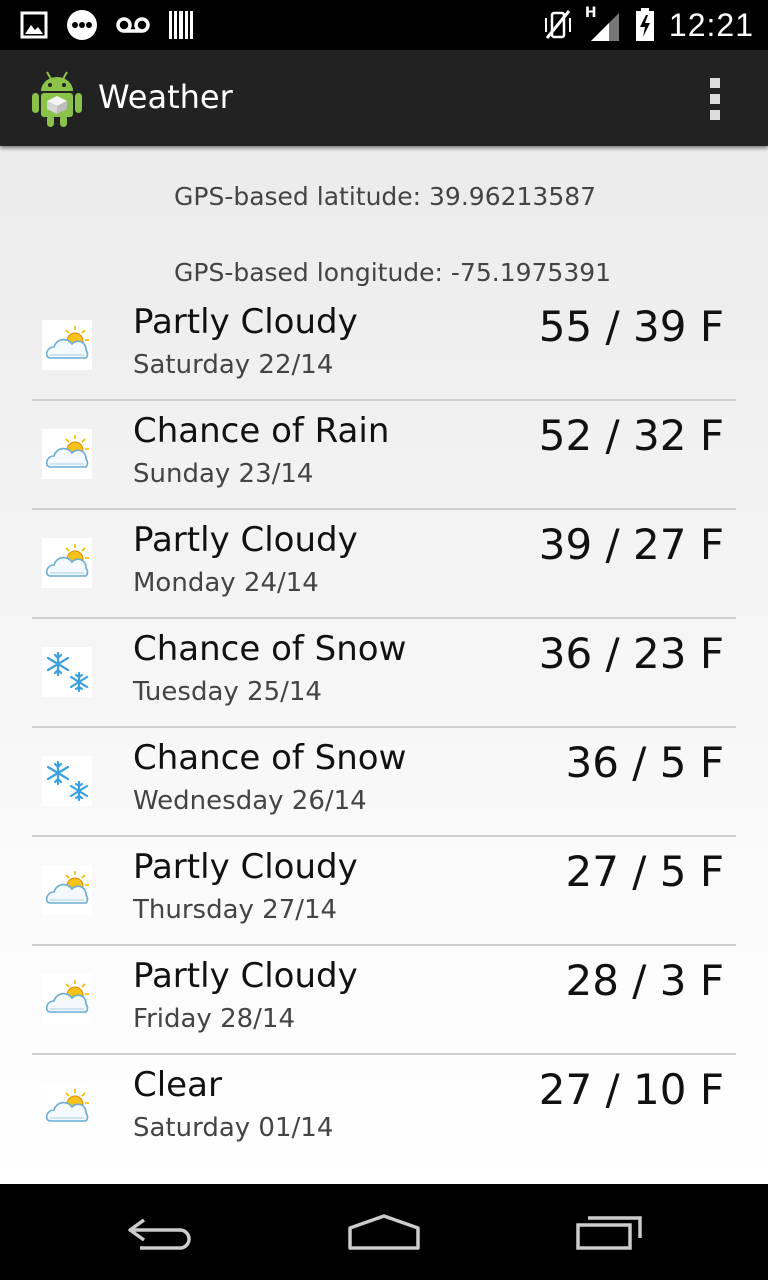 This screenshot has height=1280, width=768. Describe the element at coordinates (631, 653) in the screenshot. I see `forecast-temperature: 36 / 23 F` at that location.